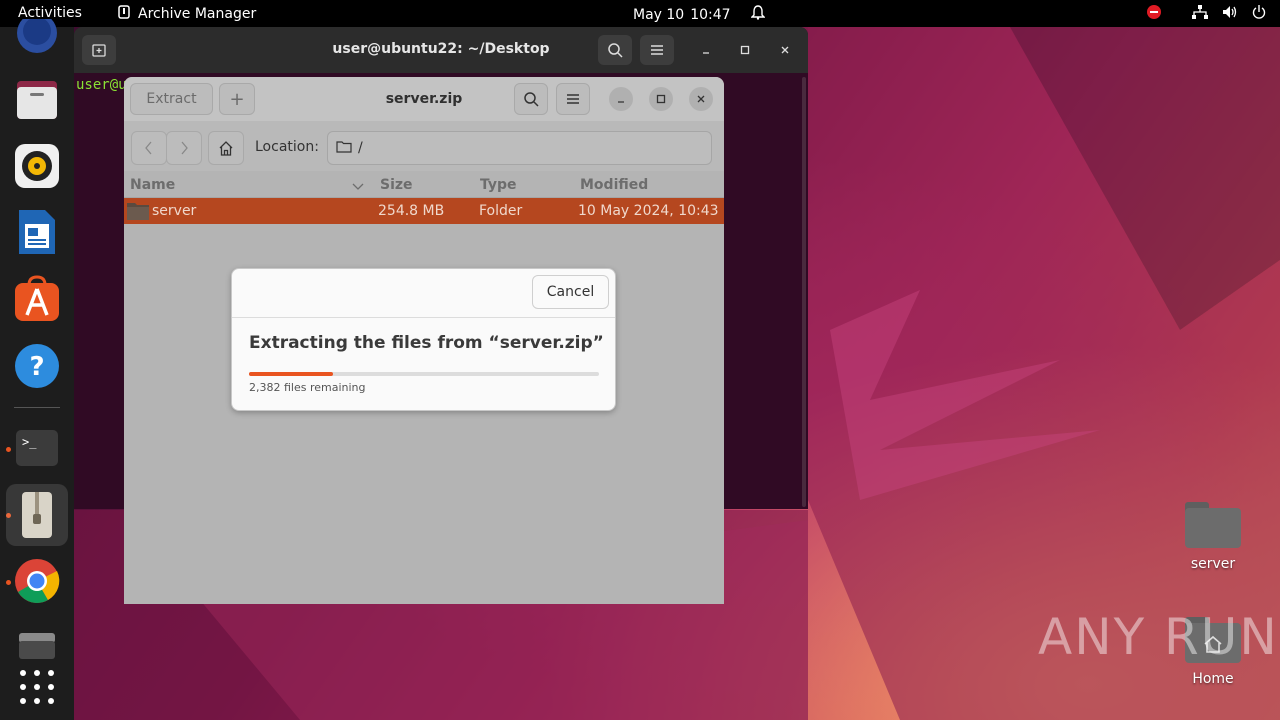 This screenshot has width=1280, height=720. I want to click on dock-rhythmbox, so click(37, 166).